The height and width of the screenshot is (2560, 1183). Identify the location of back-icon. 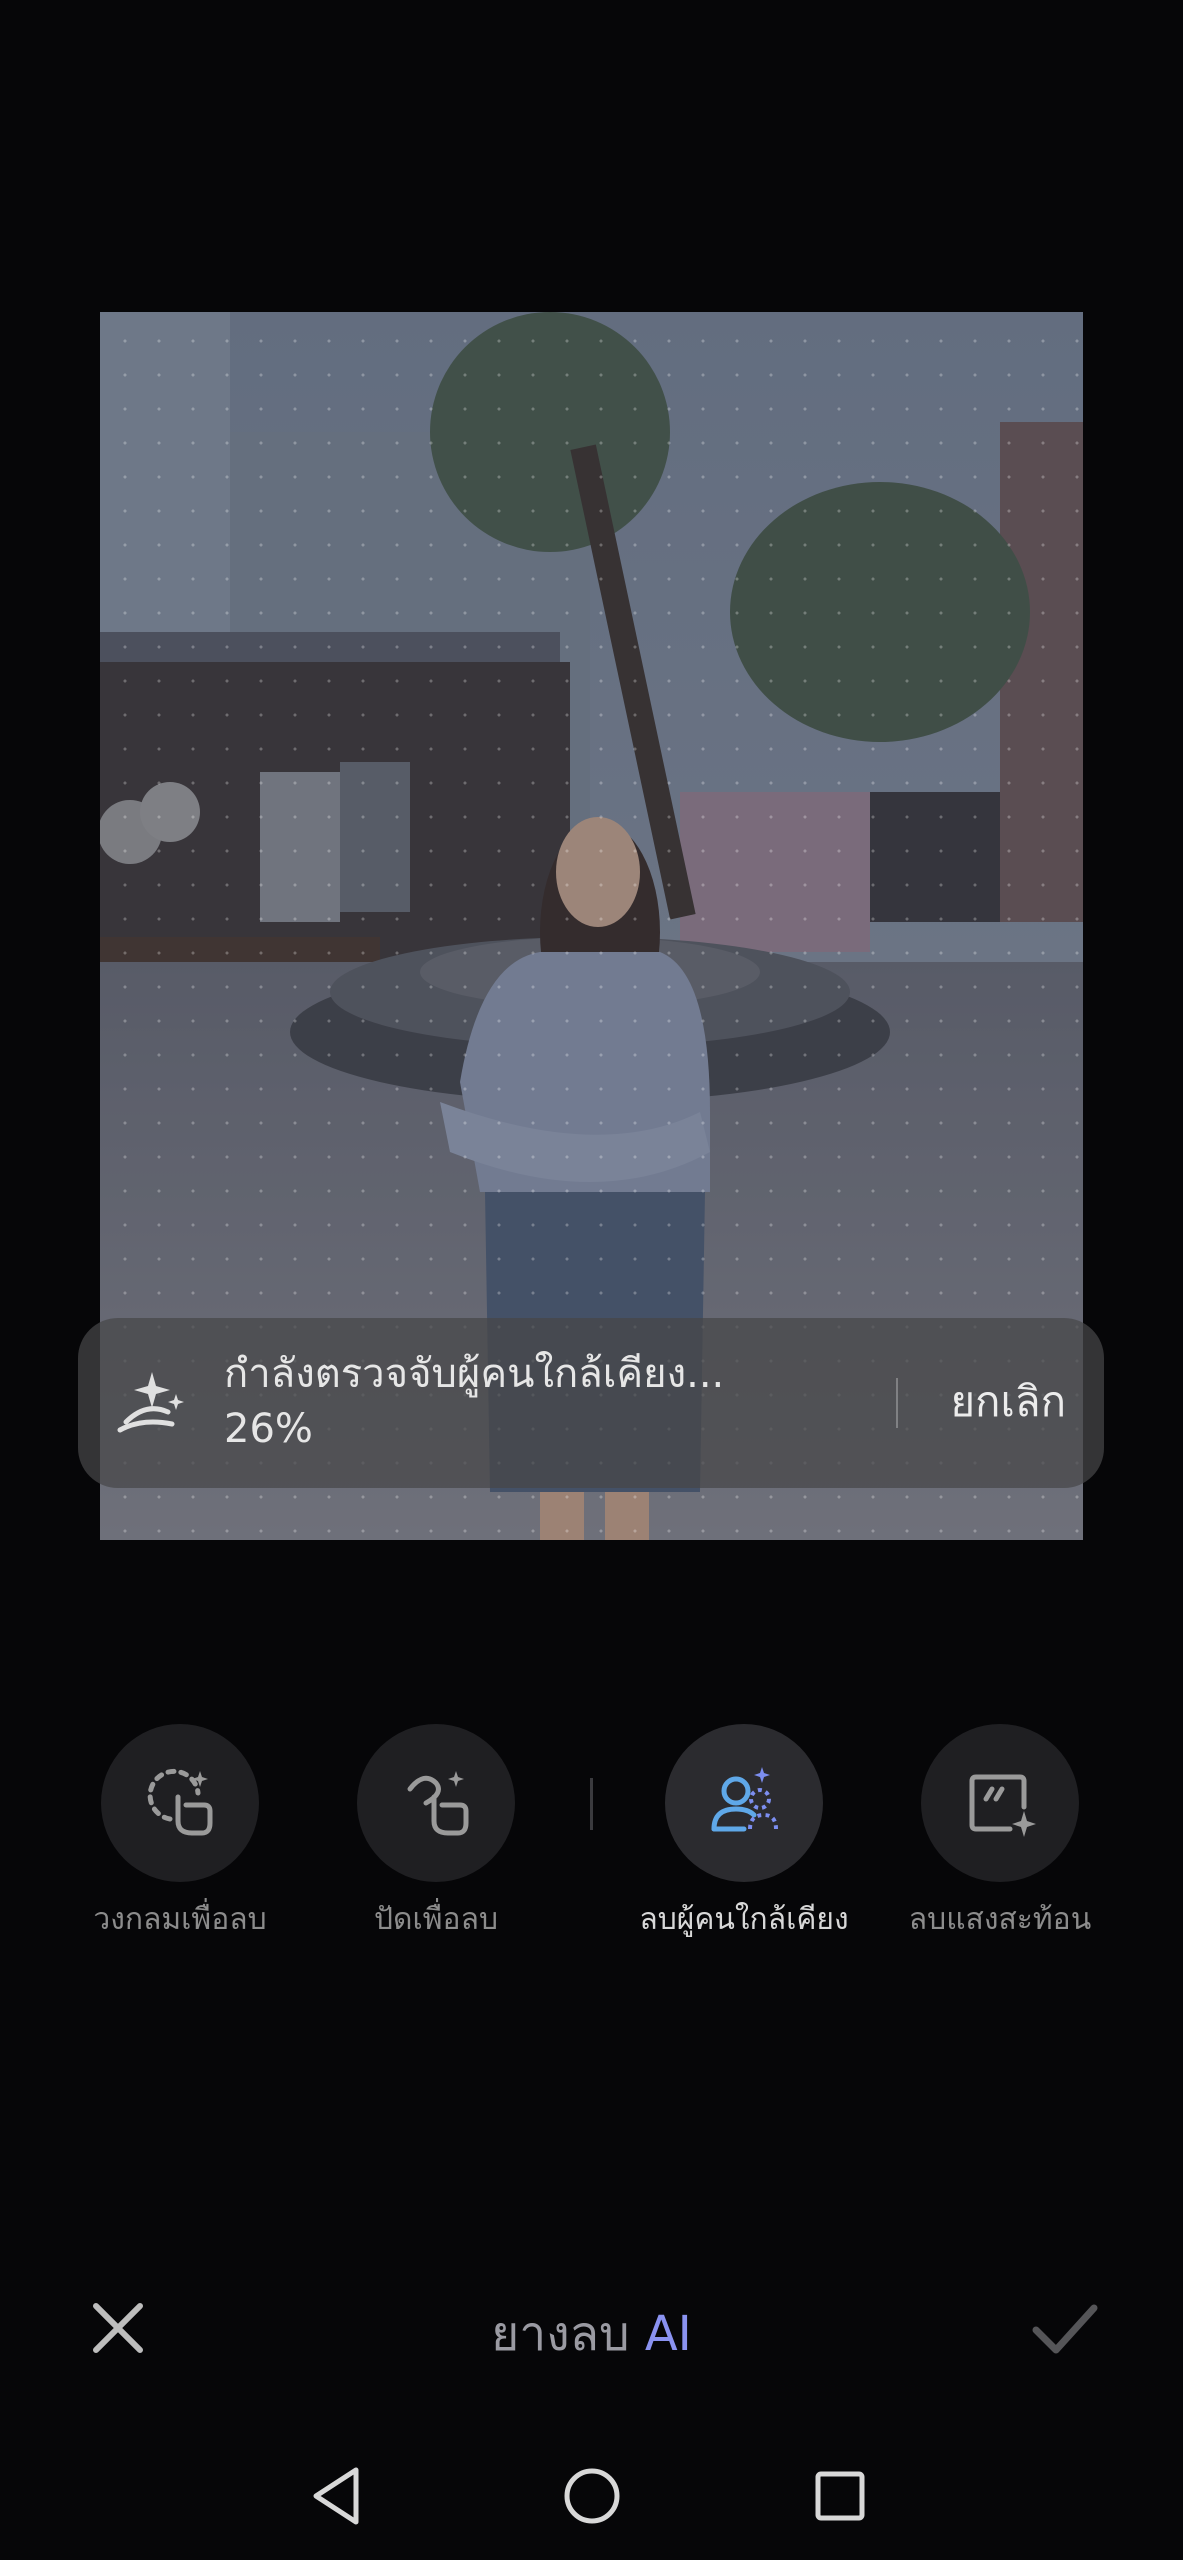
(338, 2496).